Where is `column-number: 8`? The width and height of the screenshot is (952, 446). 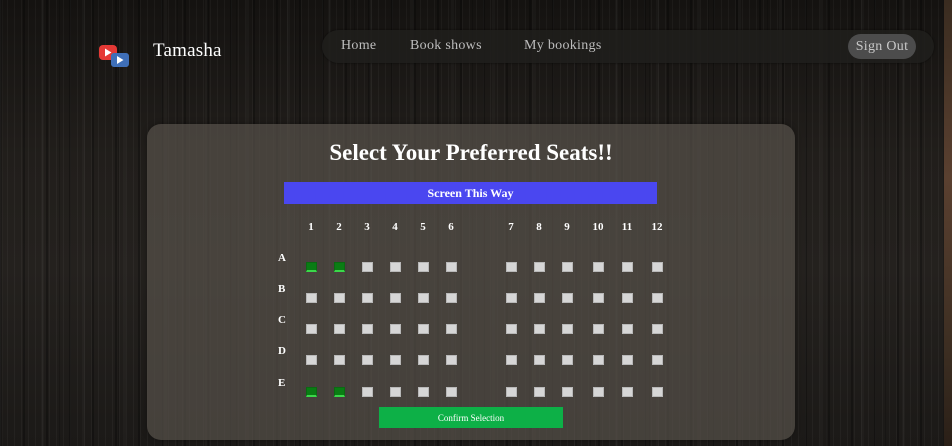 column-number: 8 is located at coordinates (539, 227).